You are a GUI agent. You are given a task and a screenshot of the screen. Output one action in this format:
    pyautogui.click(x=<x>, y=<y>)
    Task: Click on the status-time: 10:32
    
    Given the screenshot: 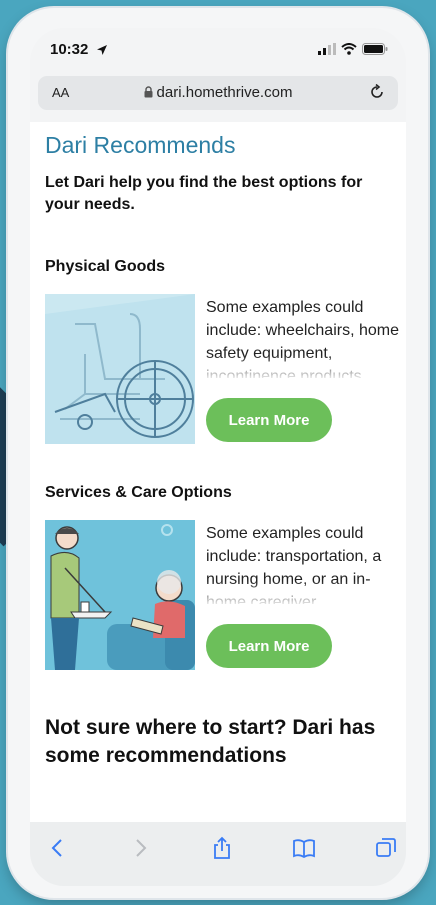 What is the action you would take?
    pyautogui.click(x=69, y=49)
    